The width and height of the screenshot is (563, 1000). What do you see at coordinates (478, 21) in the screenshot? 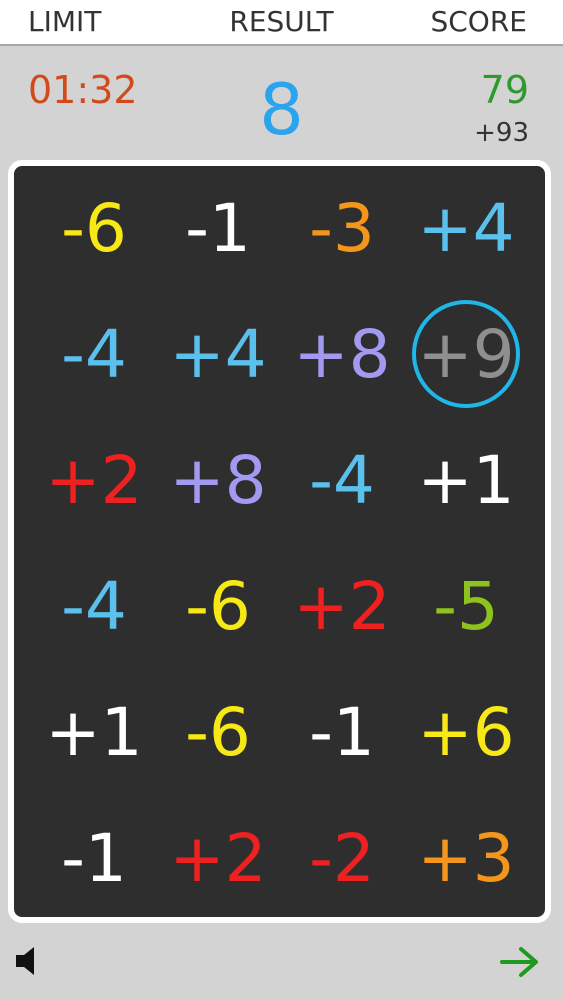
I see `score-label: SCORE` at bounding box center [478, 21].